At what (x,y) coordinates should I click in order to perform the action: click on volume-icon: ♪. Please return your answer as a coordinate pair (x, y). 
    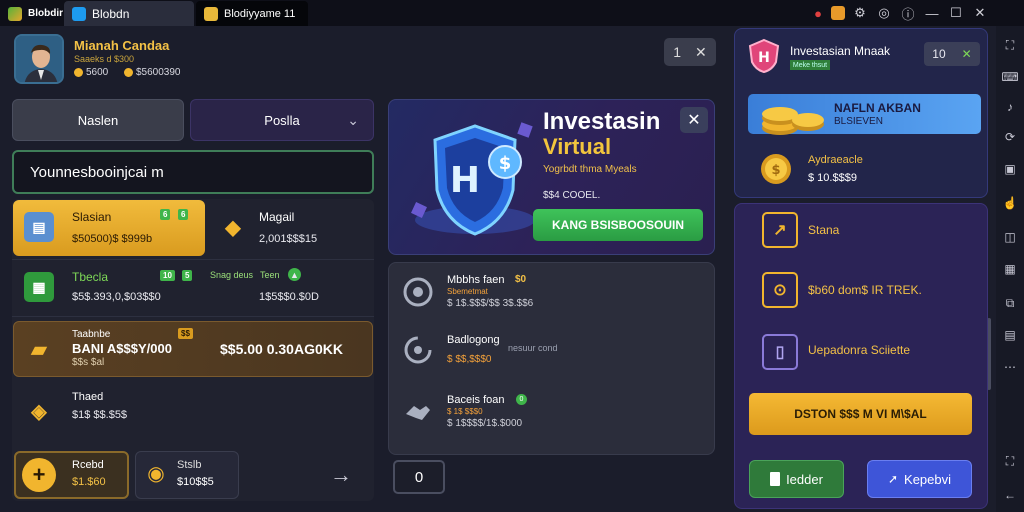
    Looking at the image, I should click on (1010, 107).